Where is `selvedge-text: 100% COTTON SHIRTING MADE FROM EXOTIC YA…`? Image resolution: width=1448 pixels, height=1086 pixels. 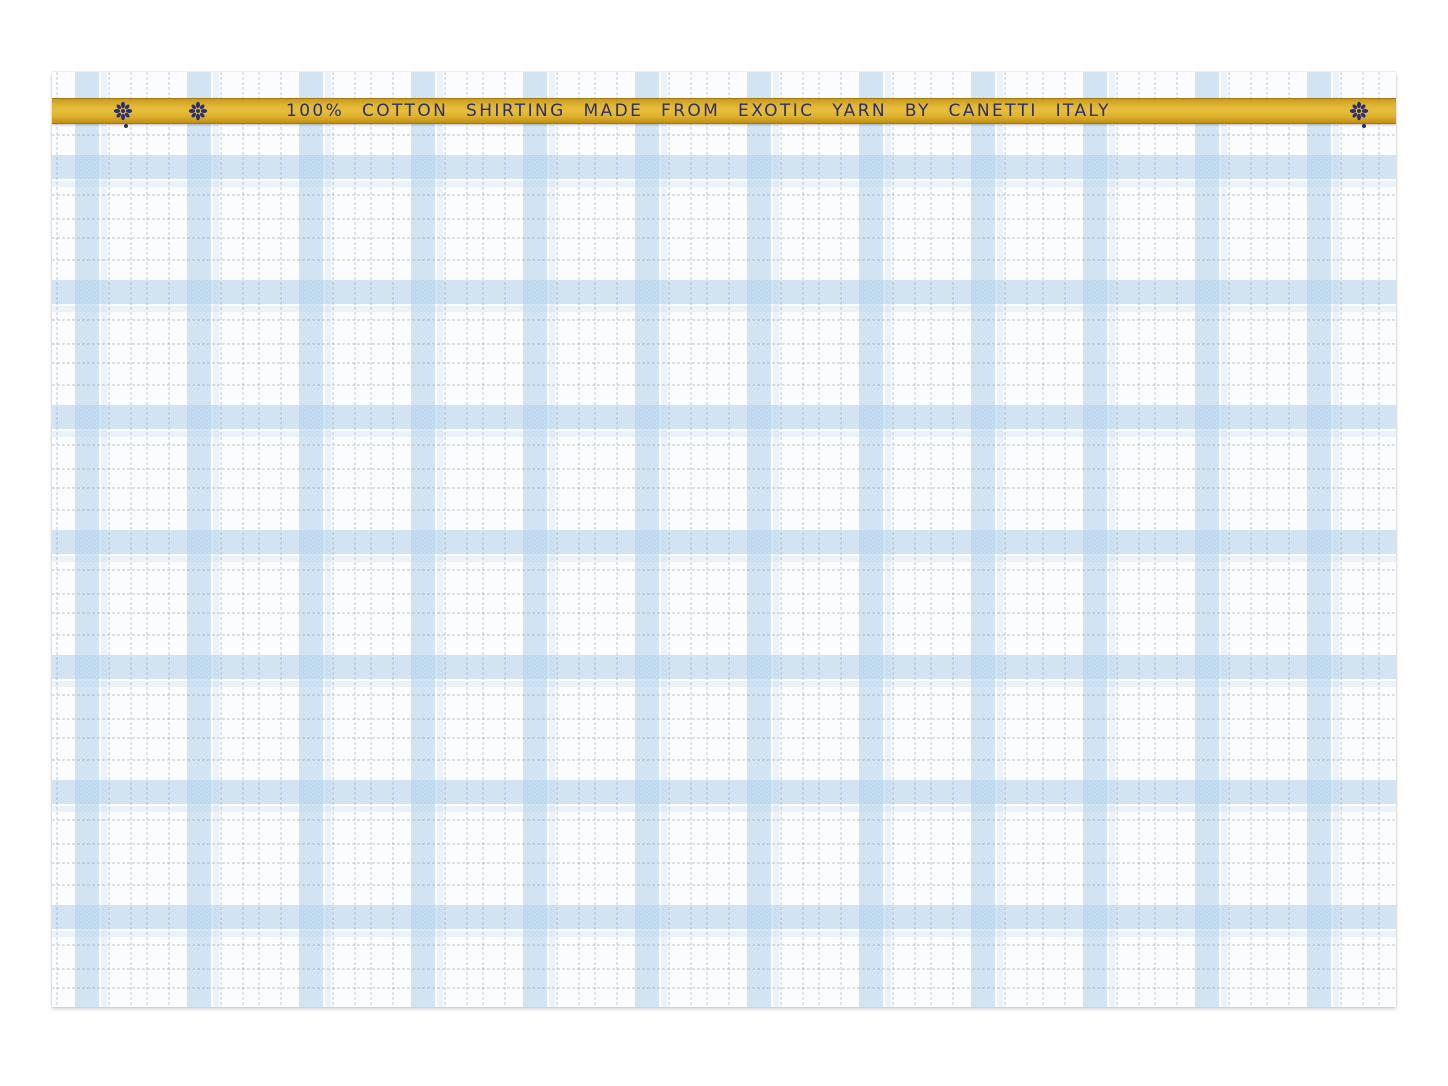 selvedge-text: 100% COTTON SHIRTING MADE FROM EXOTIC YA… is located at coordinates (698, 111).